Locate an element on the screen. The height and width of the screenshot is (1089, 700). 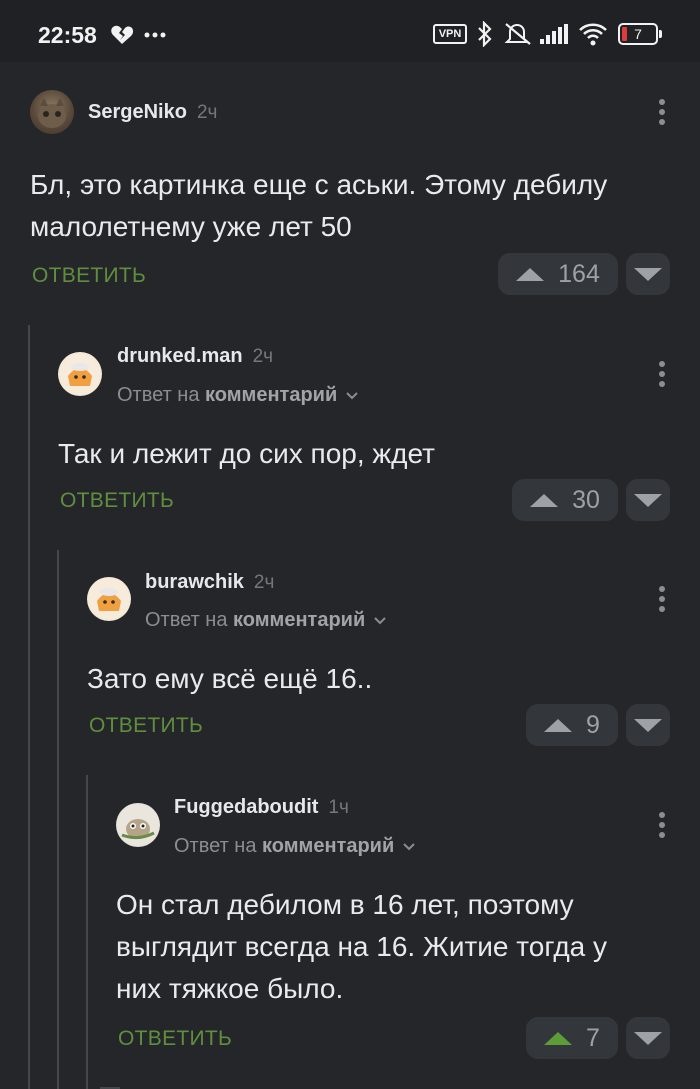
comment-author: drunked.man 2ч is located at coordinates (195, 356).